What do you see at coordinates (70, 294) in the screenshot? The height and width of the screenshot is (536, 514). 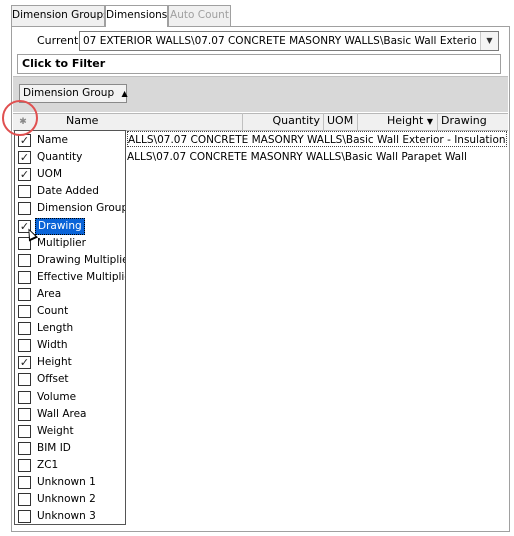 I see `column-chooser-item: Area` at bounding box center [70, 294].